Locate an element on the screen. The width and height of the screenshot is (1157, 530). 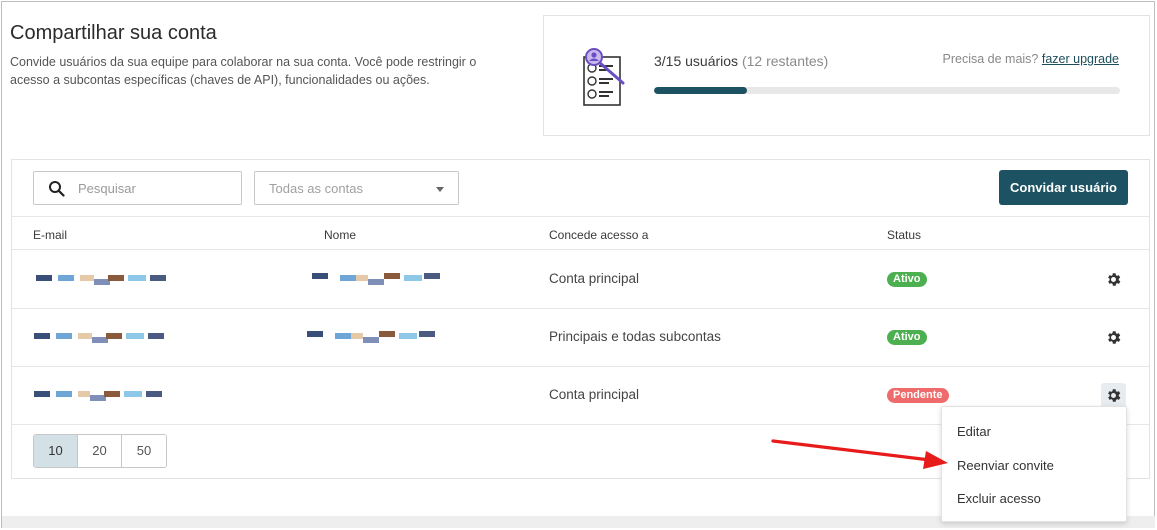
annotation-arrow-icon is located at coordinates (859, 454).